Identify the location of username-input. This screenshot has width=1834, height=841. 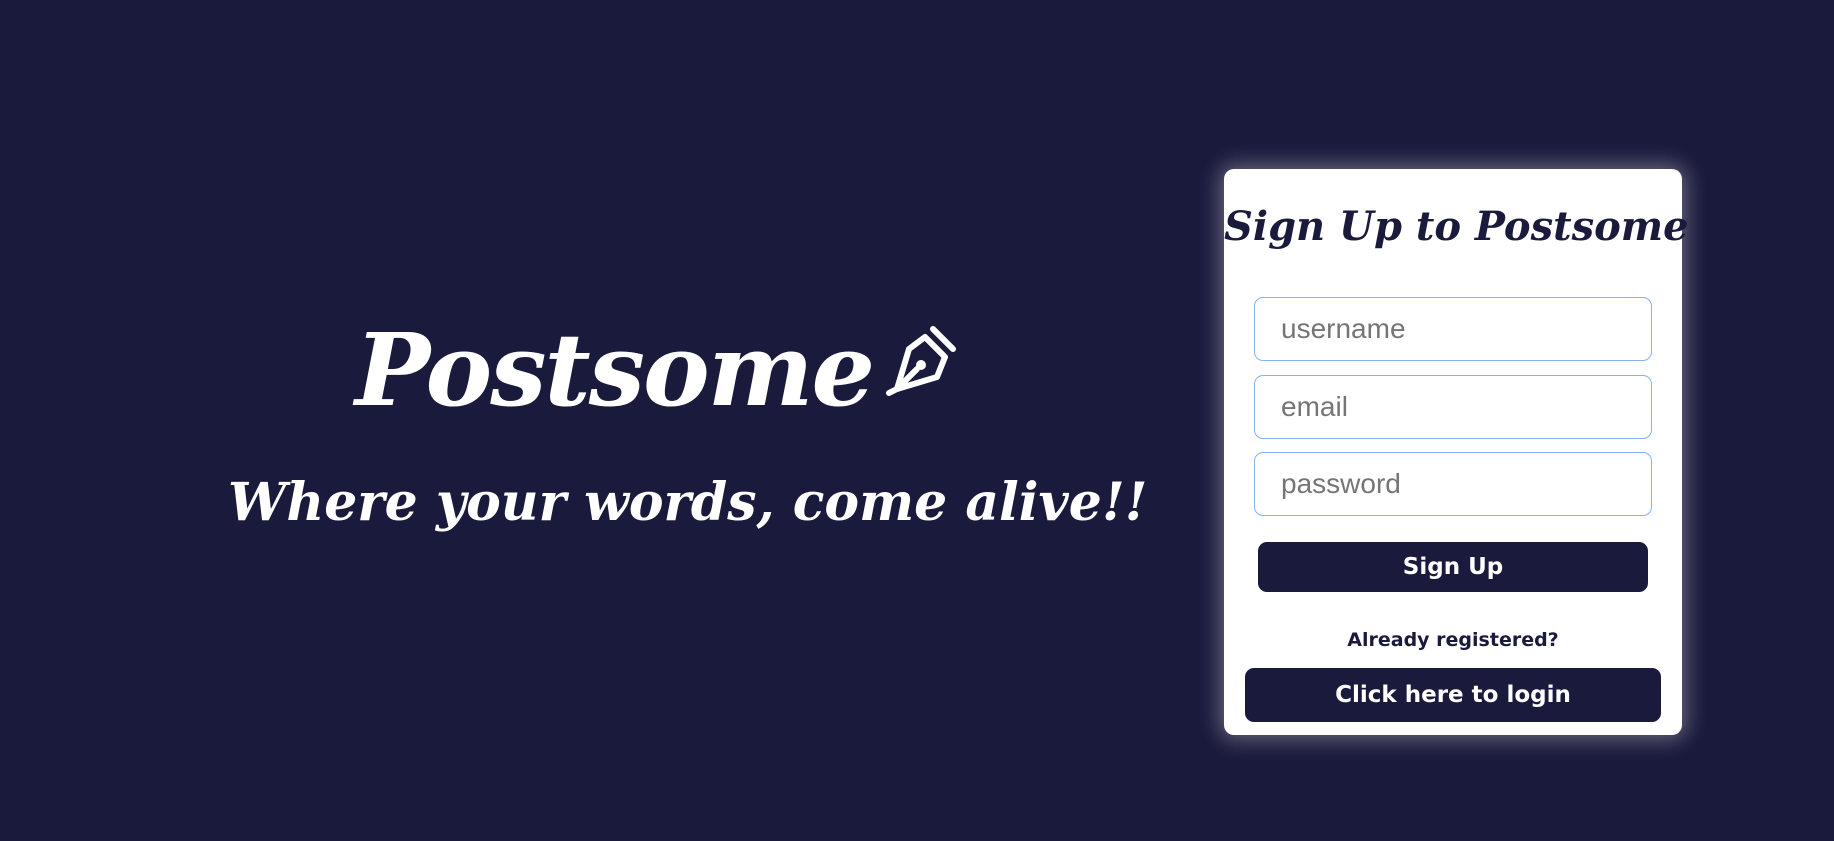
(1453, 329).